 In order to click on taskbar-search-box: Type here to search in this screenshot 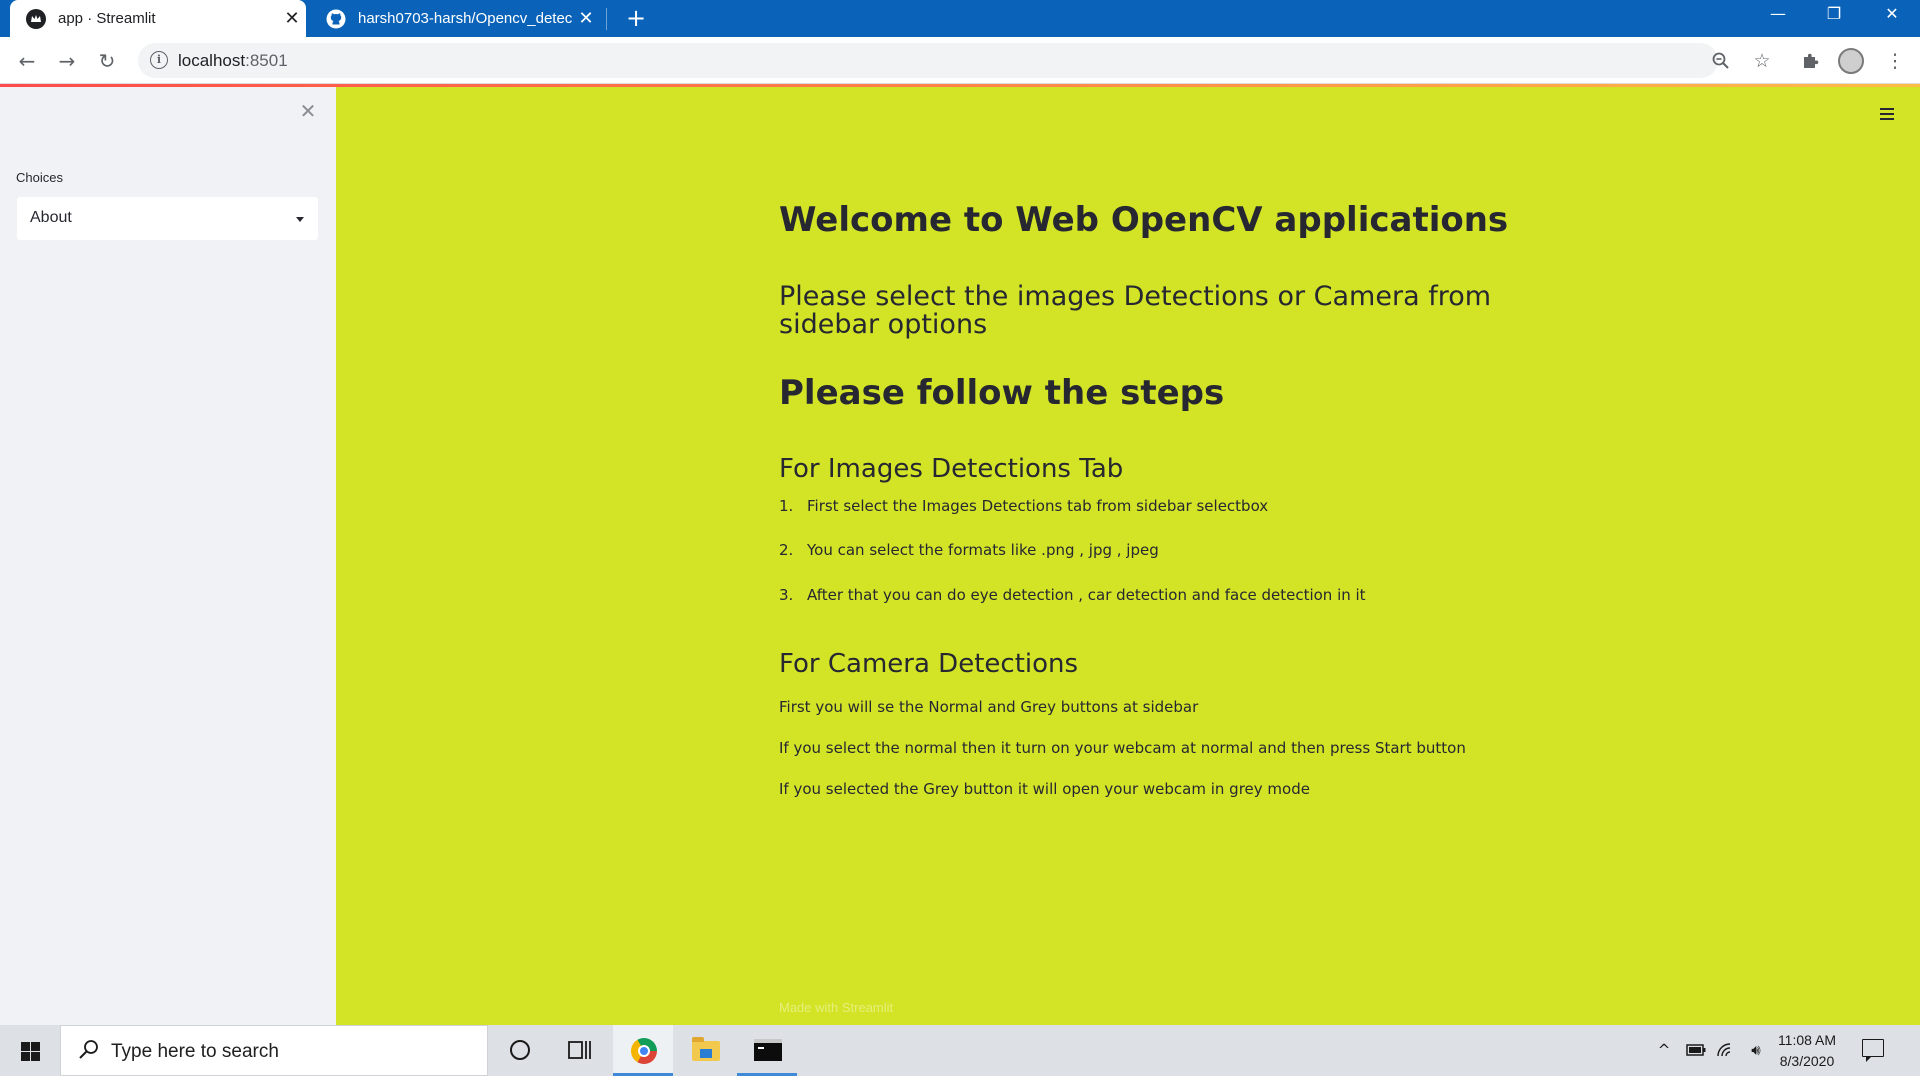, I will do `click(274, 1050)`.